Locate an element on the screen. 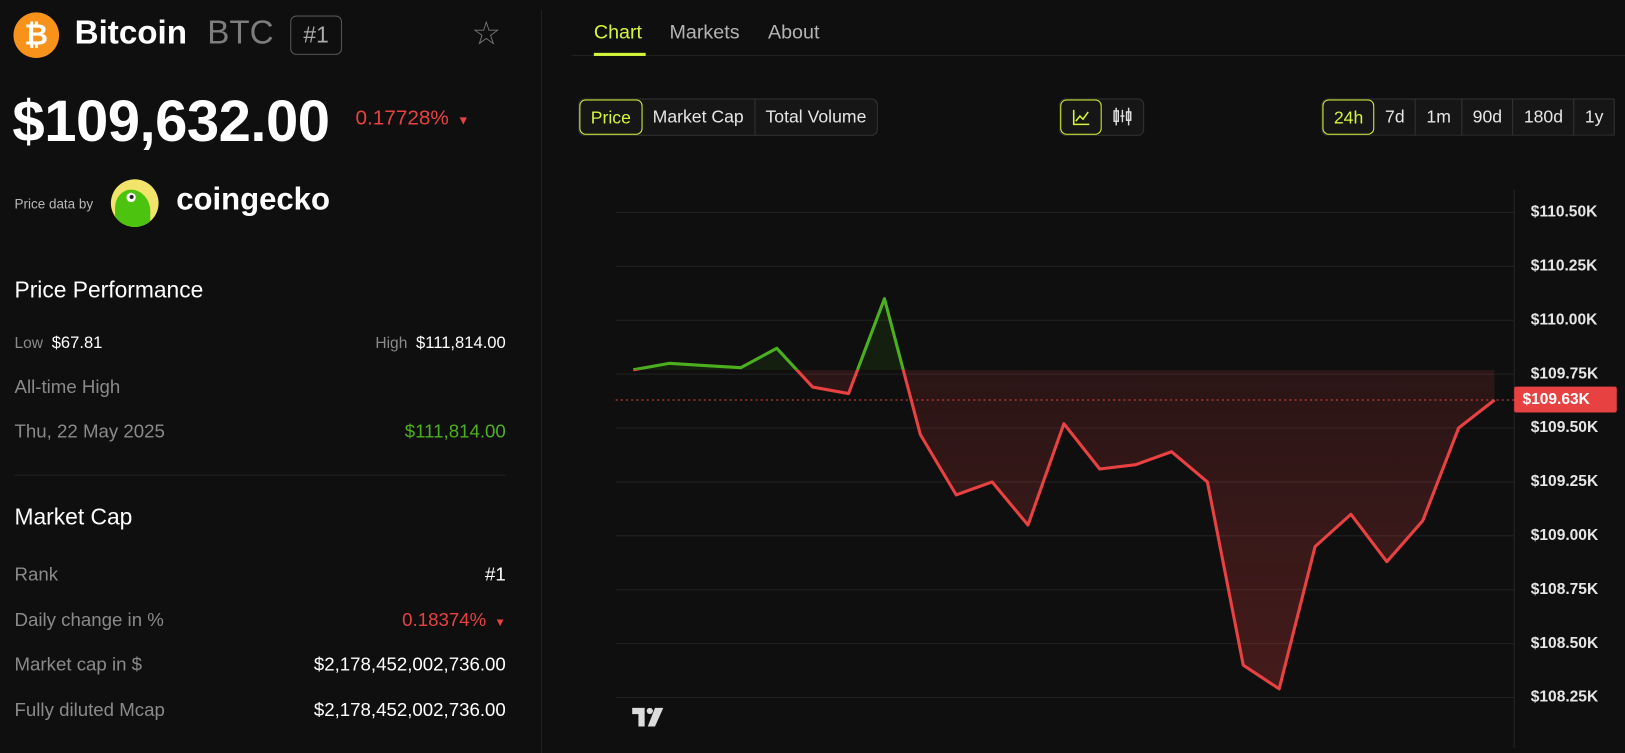 This screenshot has height=753, width=1625. y-tick-label: $110.00K is located at coordinates (1564, 319).